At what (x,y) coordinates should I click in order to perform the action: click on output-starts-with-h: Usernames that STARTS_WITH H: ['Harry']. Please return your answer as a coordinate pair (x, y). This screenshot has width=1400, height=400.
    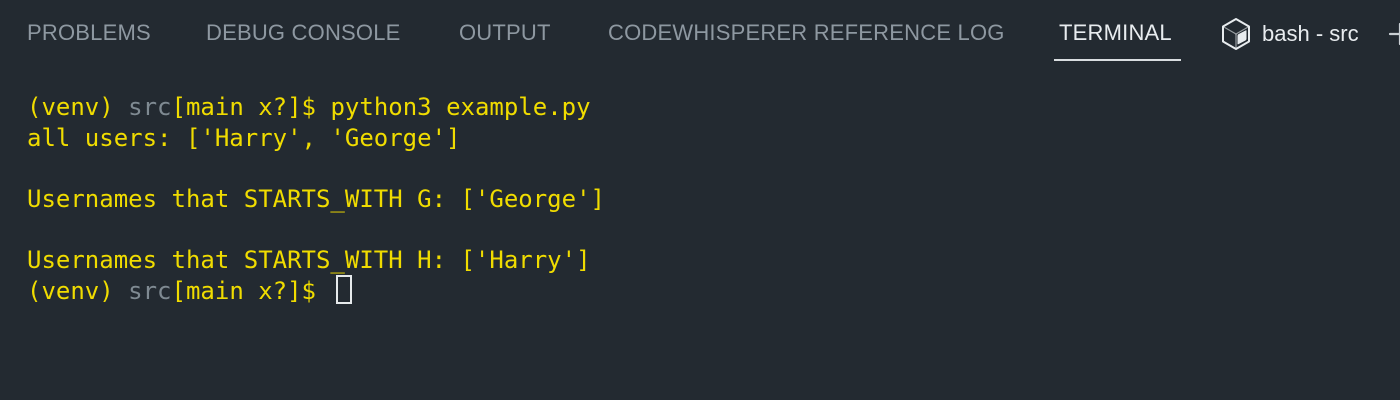
    Looking at the image, I should click on (309, 259).